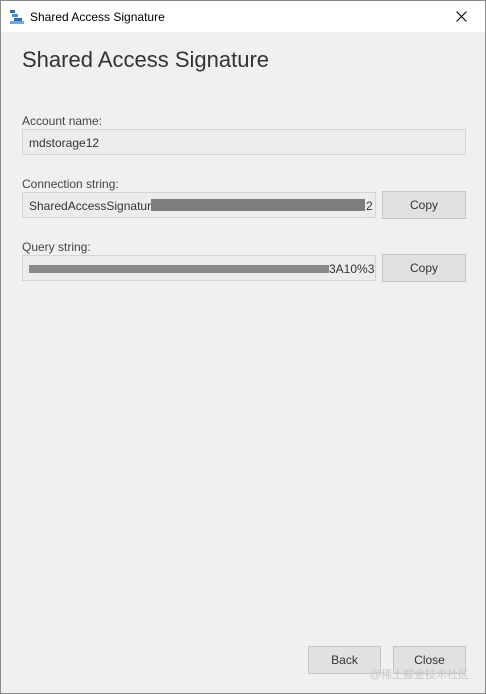 Image resolution: width=486 pixels, height=694 pixels. What do you see at coordinates (62, 121) in the screenshot?
I see `account-name-label: Account name:` at bounding box center [62, 121].